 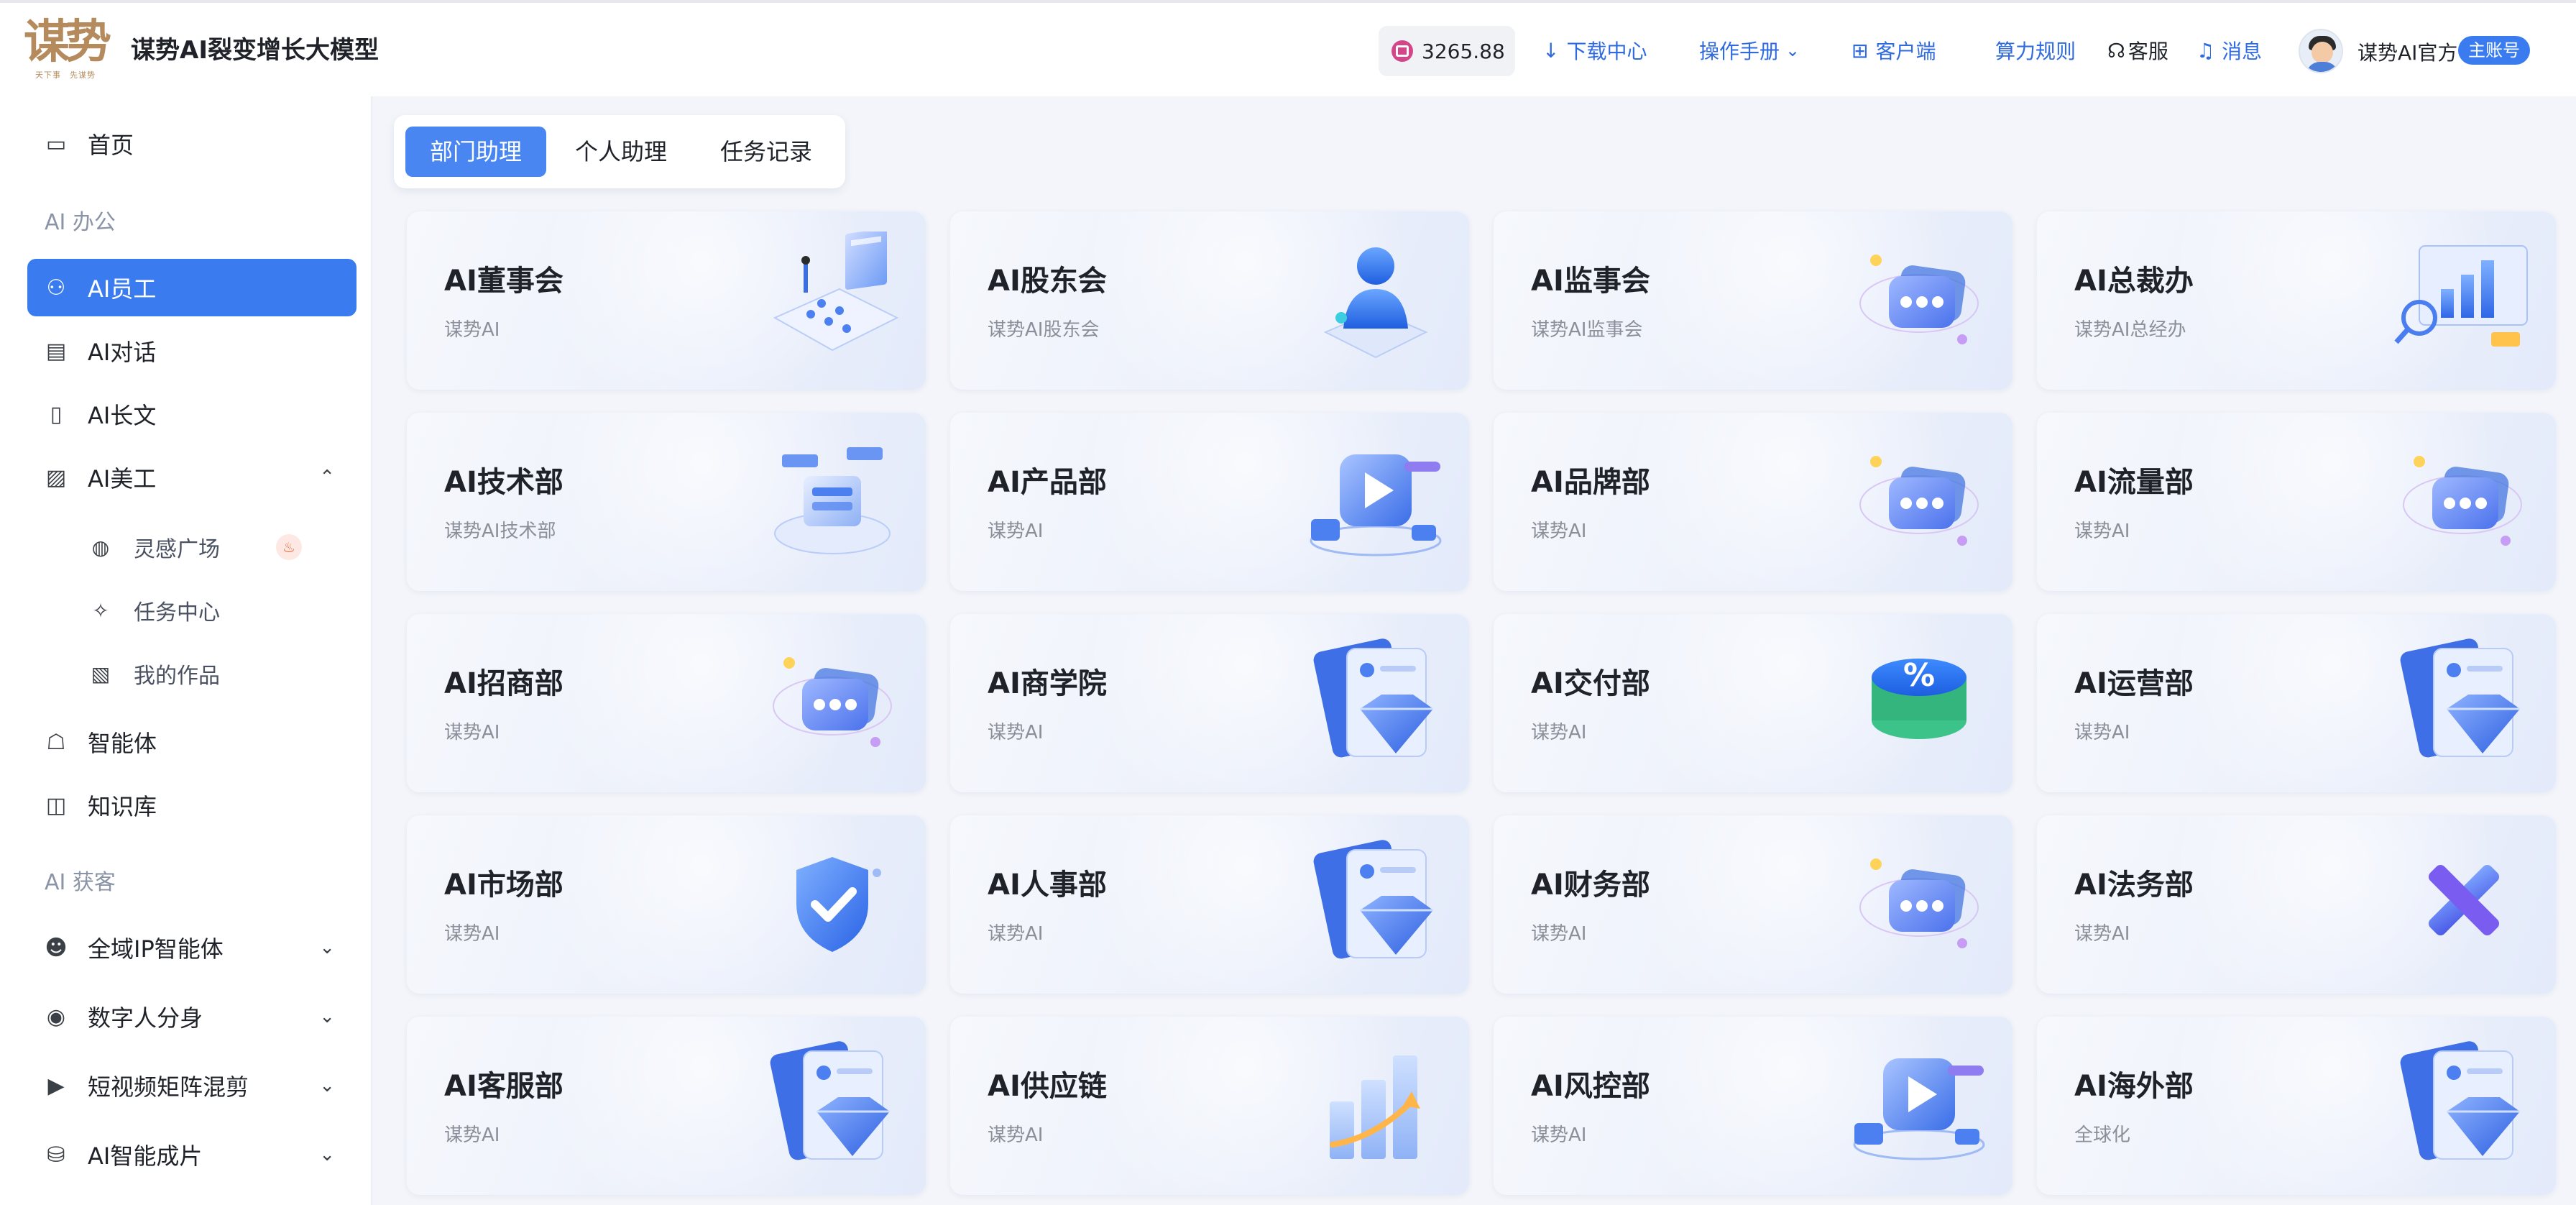 I want to click on sidebar-sub-inspiration: ◍ 灵感广场, so click(x=153, y=547).